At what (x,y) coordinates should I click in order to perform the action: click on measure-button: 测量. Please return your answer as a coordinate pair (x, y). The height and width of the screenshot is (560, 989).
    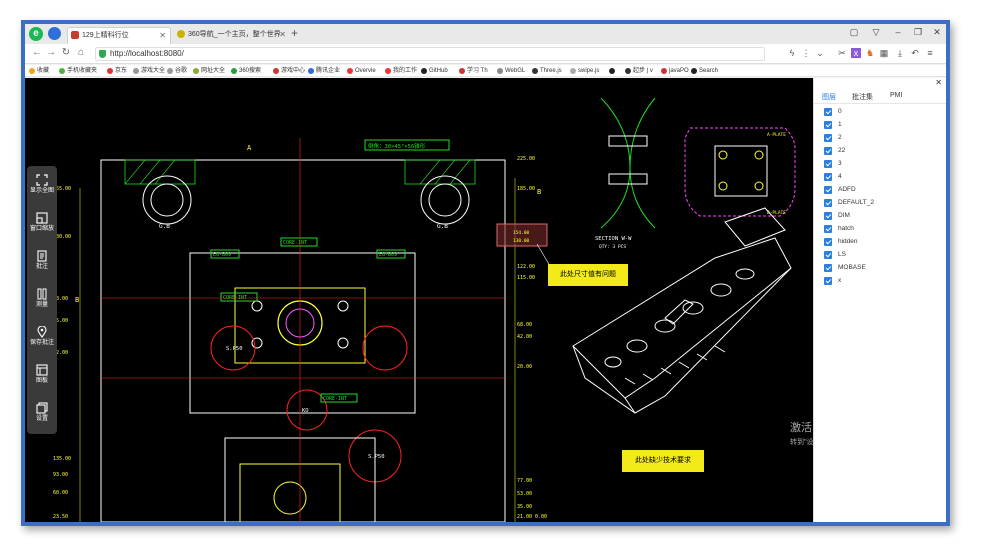
    Looking at the image, I should click on (42, 302).